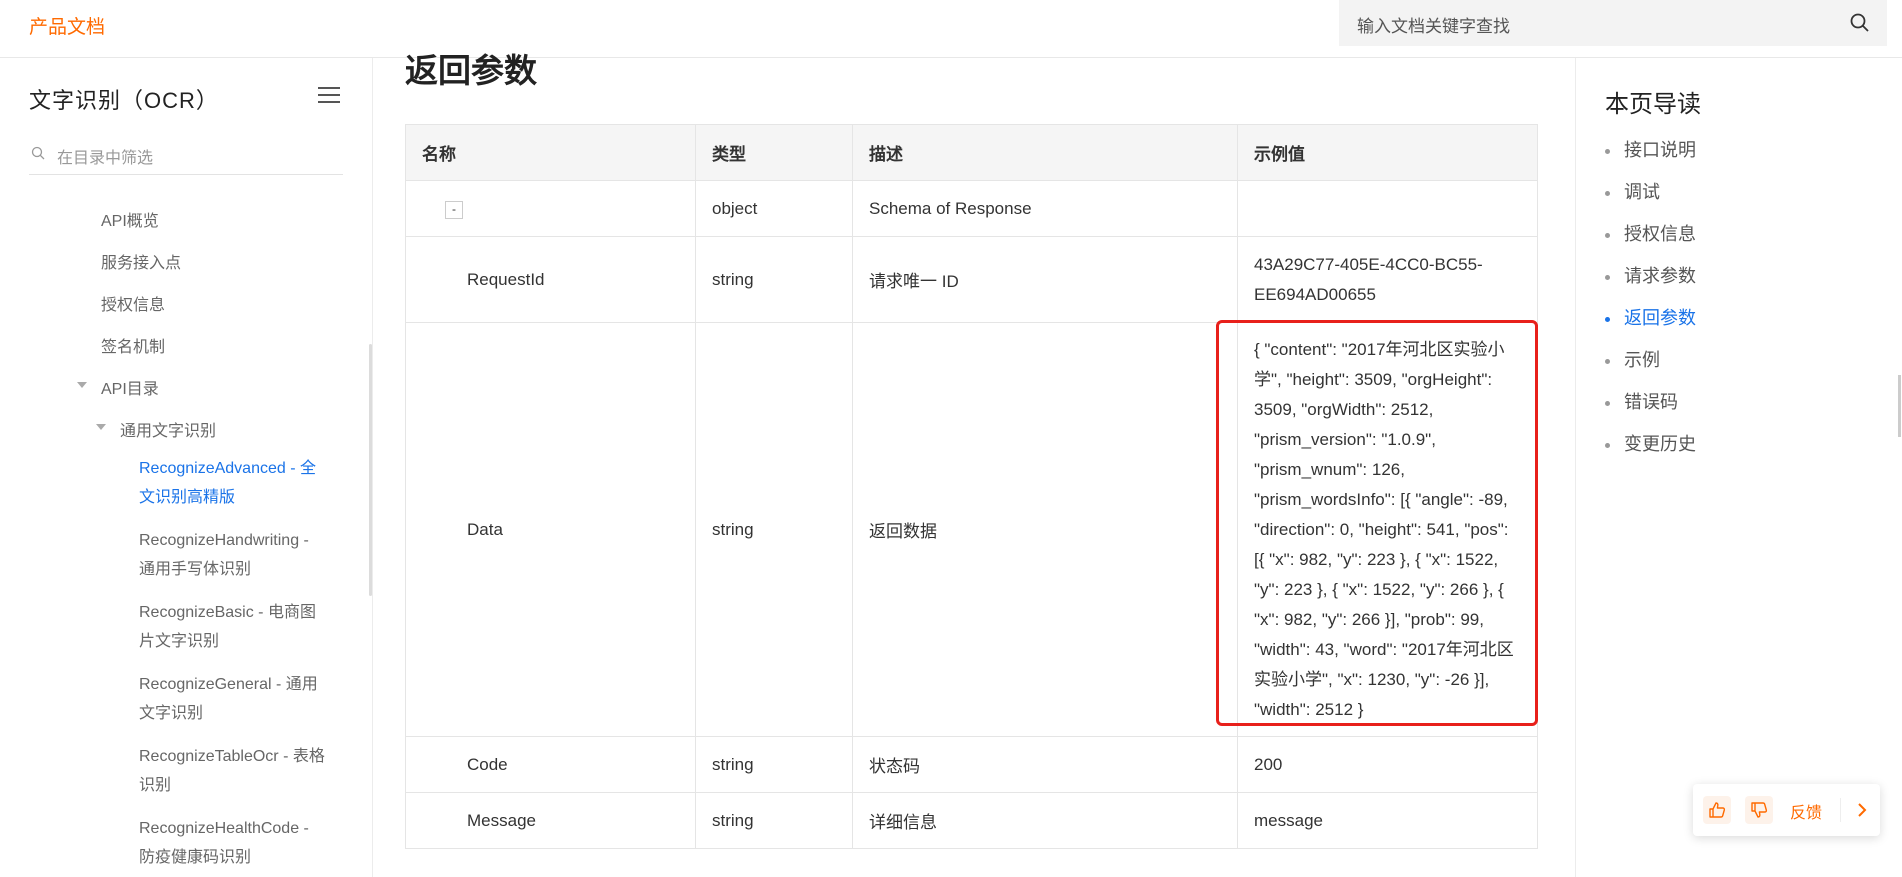 Image resolution: width=1902 pixels, height=877 pixels. Describe the element at coordinates (1613, 23) in the screenshot. I see `search-box: 输入文档关键字查找` at that location.